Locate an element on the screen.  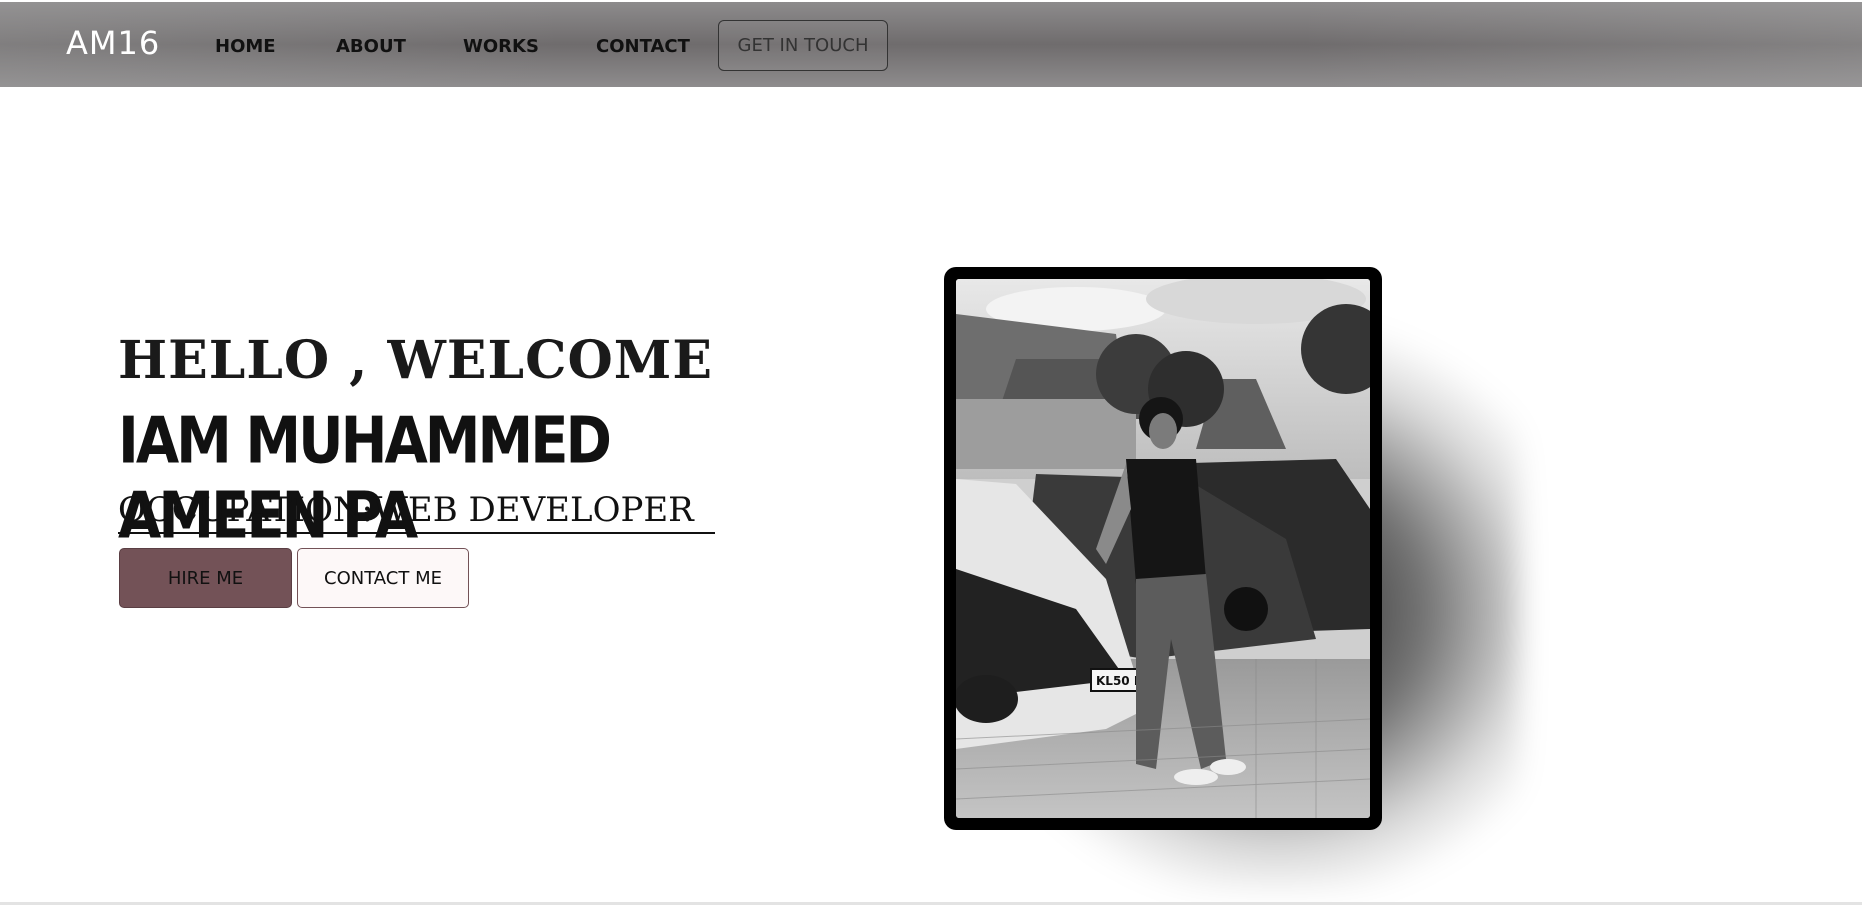
portrait-photo-illustration: KL50 K 44 is located at coordinates (1163, 548).